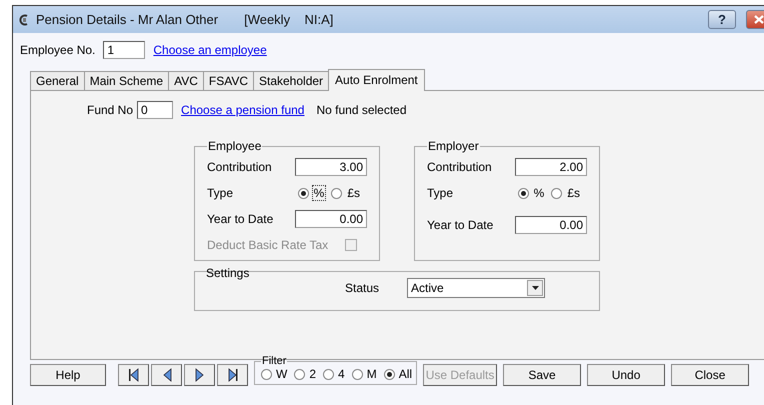  What do you see at coordinates (274, 374) in the screenshot?
I see `radio-option: W` at bounding box center [274, 374].